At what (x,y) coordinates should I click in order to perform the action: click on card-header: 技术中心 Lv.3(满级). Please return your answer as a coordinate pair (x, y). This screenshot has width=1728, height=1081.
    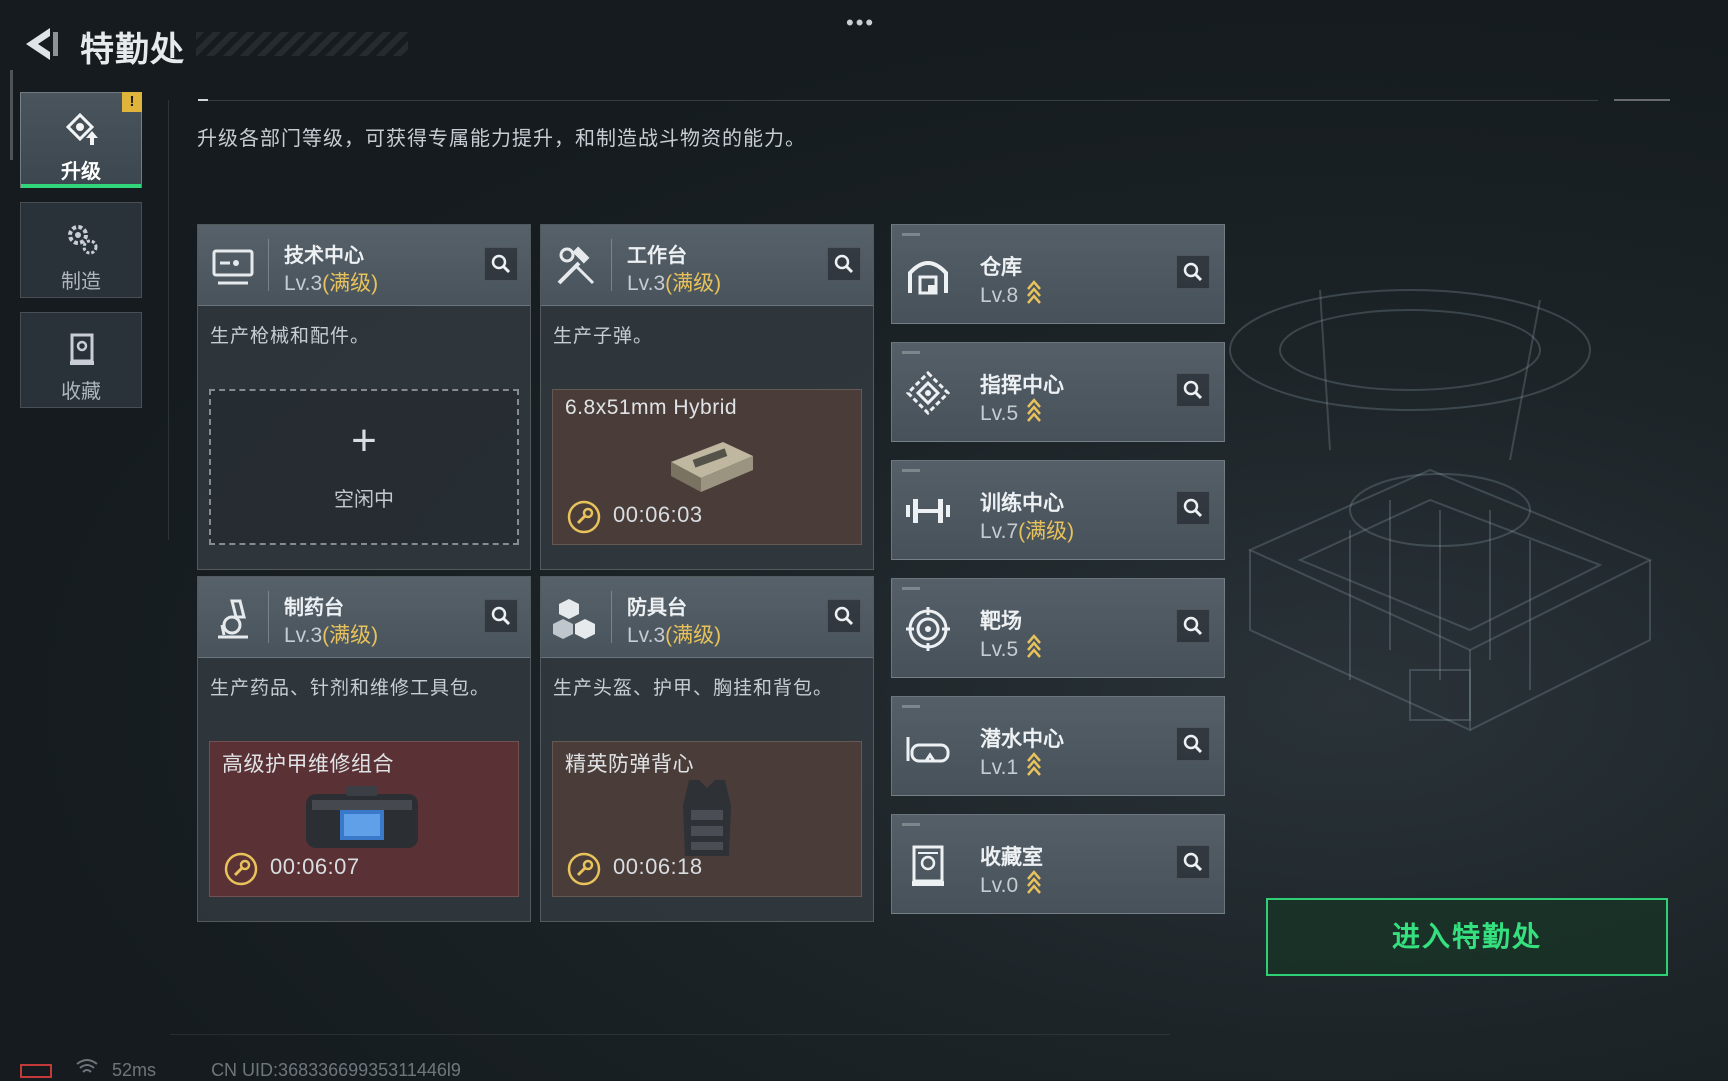
    Looking at the image, I should click on (364, 265).